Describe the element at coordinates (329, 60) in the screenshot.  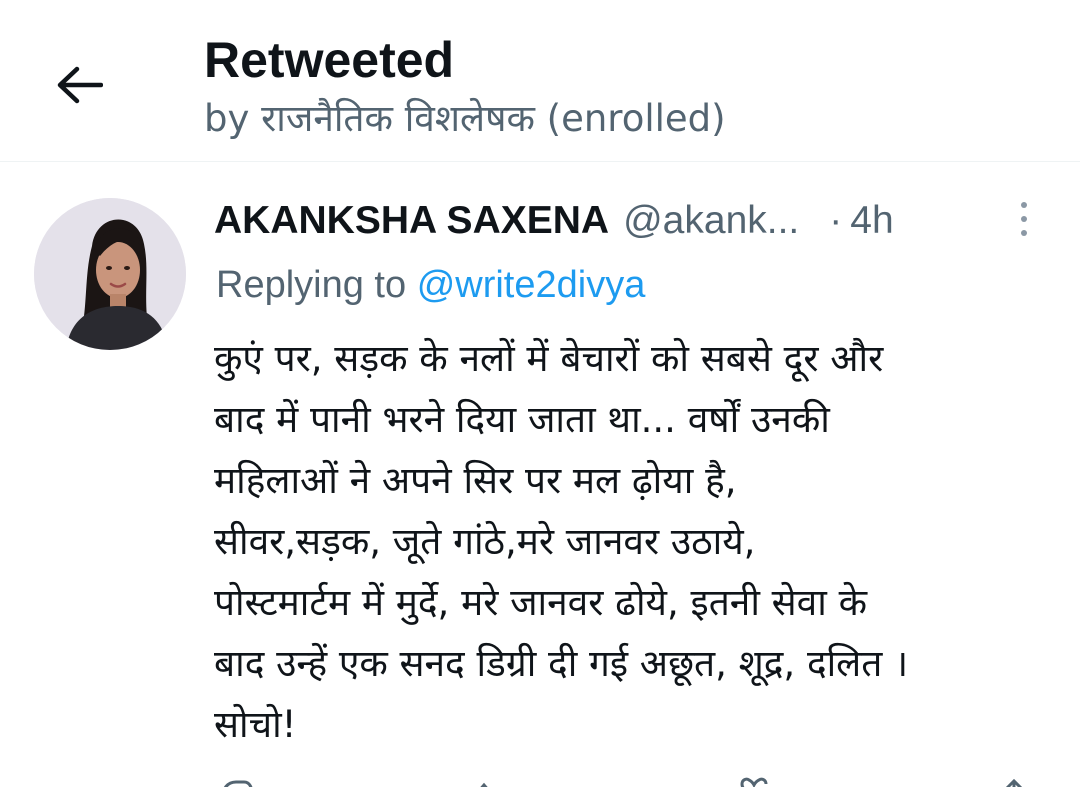
I see `page-title: Retweeted` at that location.